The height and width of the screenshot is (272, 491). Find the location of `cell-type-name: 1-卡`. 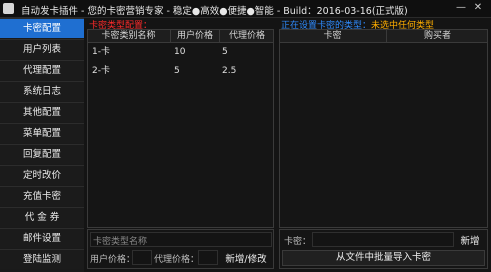

cell-type-name: 1-卡 is located at coordinates (101, 52).